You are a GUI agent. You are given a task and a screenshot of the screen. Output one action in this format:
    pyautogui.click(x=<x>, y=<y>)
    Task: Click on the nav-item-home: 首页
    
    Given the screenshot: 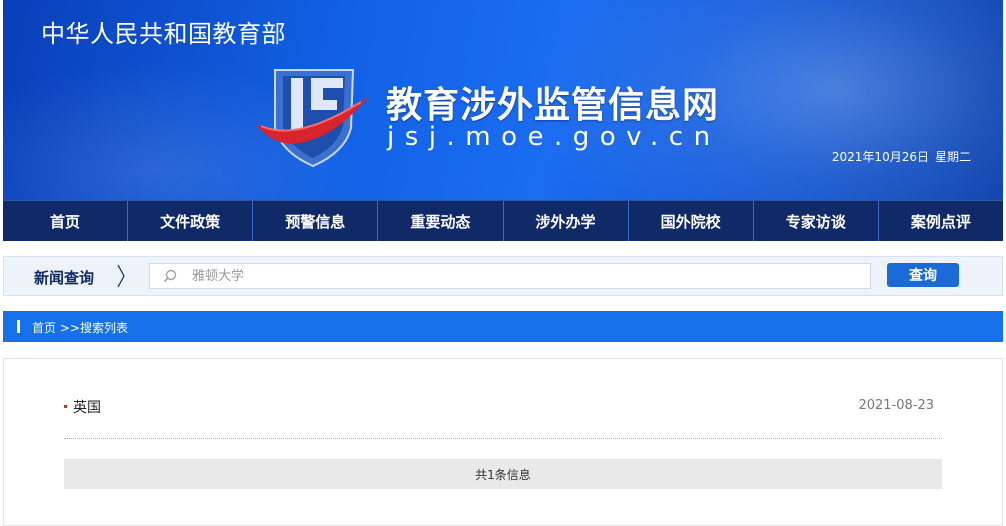 What is the action you would take?
    pyautogui.click(x=65, y=221)
    